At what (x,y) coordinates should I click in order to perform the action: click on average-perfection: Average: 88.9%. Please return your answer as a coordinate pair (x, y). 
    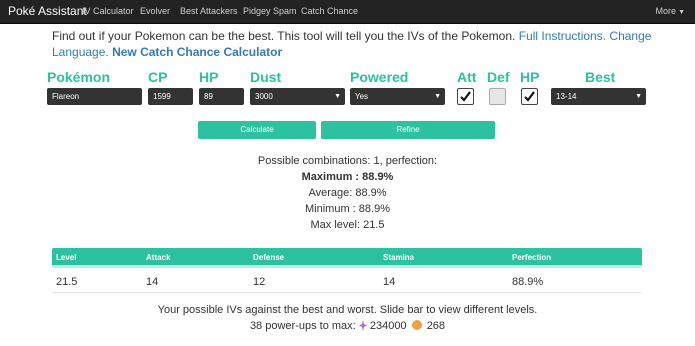
    Looking at the image, I should click on (347, 193).